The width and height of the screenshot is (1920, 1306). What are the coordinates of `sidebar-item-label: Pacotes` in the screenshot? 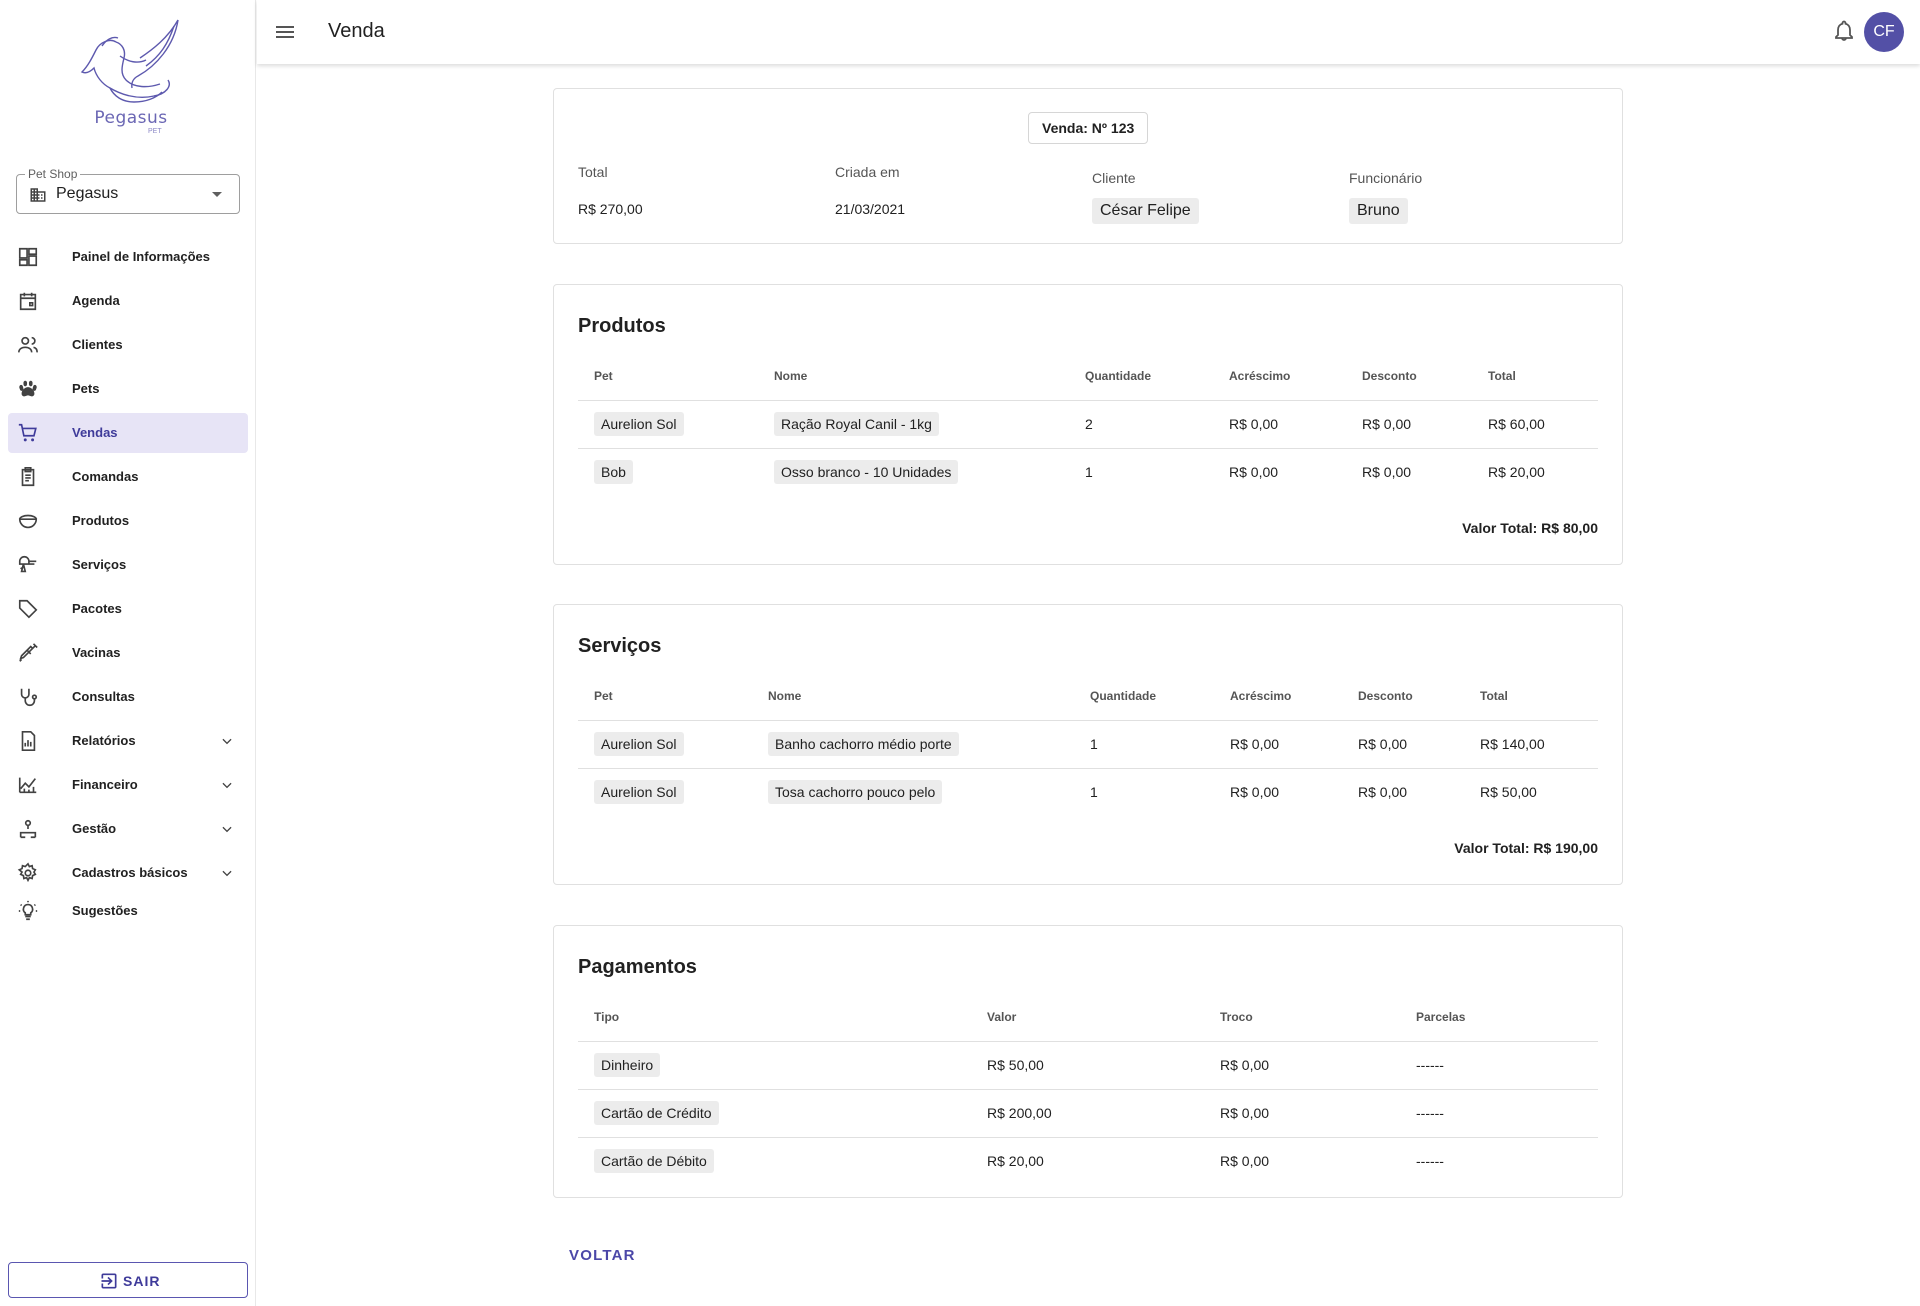 It's located at (97, 608).